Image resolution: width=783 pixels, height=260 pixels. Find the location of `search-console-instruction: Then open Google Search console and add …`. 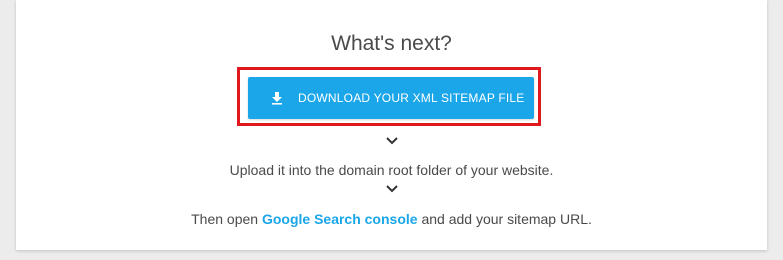

search-console-instruction: Then open Google Search console and add … is located at coordinates (391, 219).